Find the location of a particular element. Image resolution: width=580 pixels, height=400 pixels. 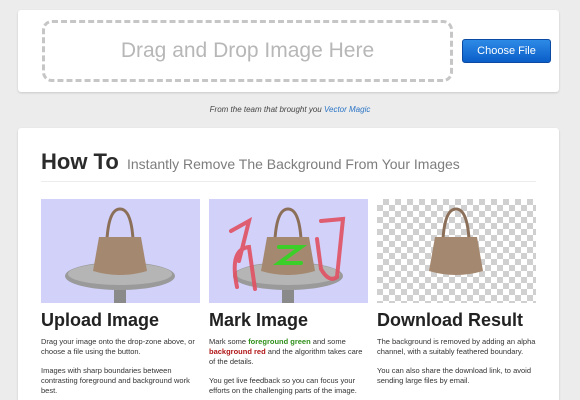

step-title: Mark Image is located at coordinates (259, 320).